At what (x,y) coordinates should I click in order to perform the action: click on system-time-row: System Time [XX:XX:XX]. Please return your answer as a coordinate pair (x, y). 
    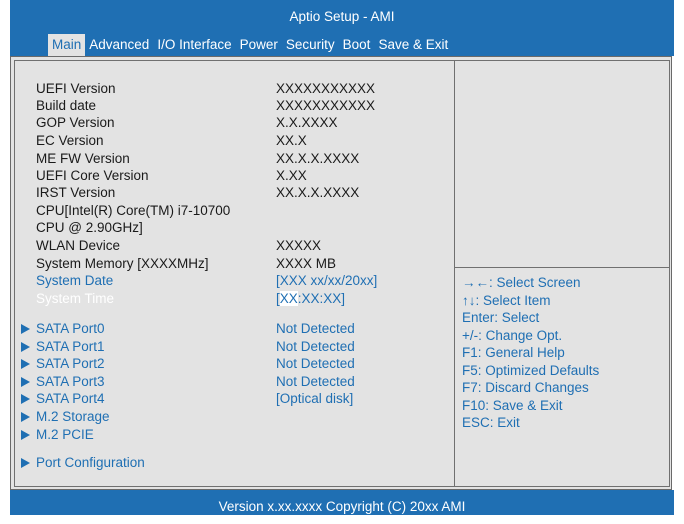
    Looking at the image, I should click on (227, 299).